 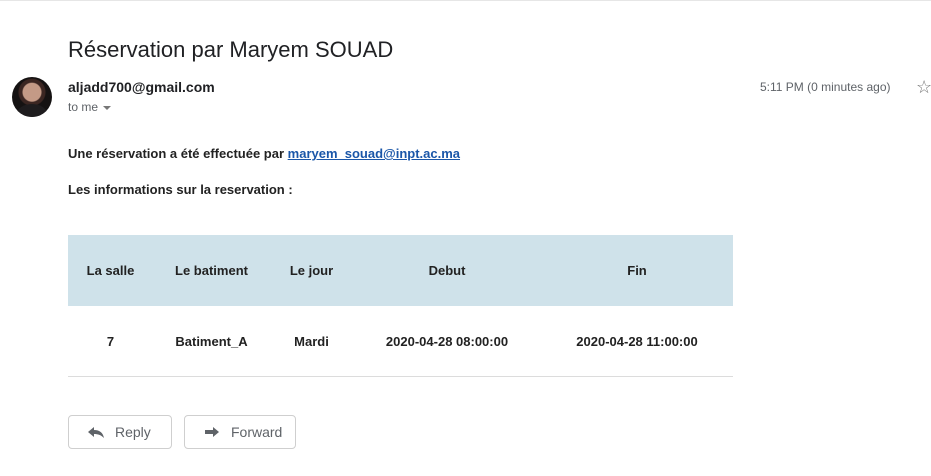 I want to click on avatar-shoulders, so click(x=32, y=110).